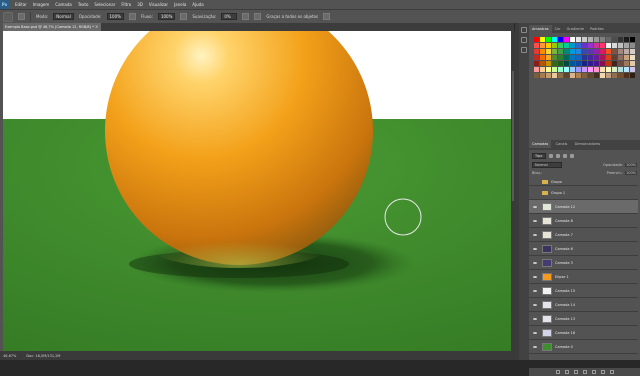 This screenshot has width=640, height=376. I want to click on pressure-opacity-icon, so click(132, 16).